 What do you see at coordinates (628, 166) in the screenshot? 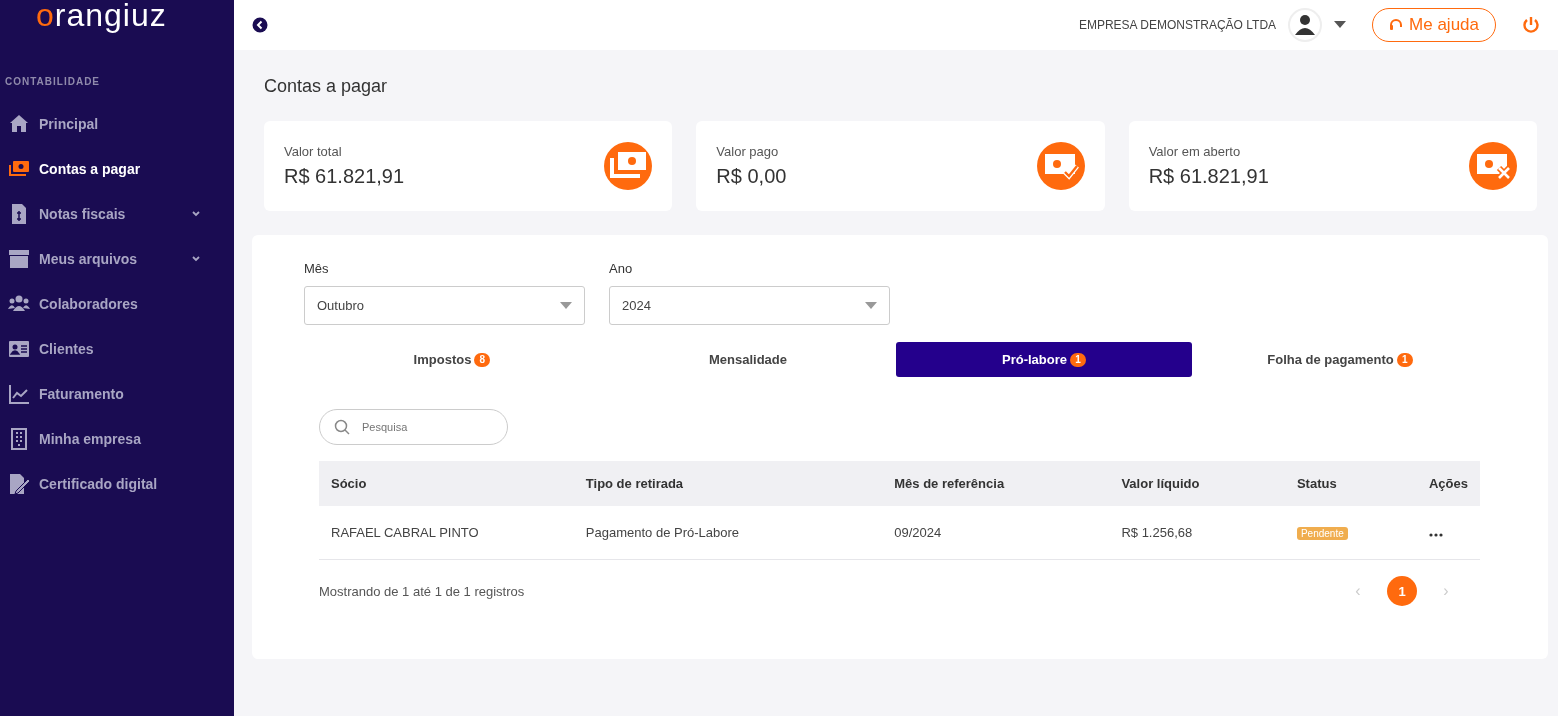
I see `money-stack-icon` at bounding box center [628, 166].